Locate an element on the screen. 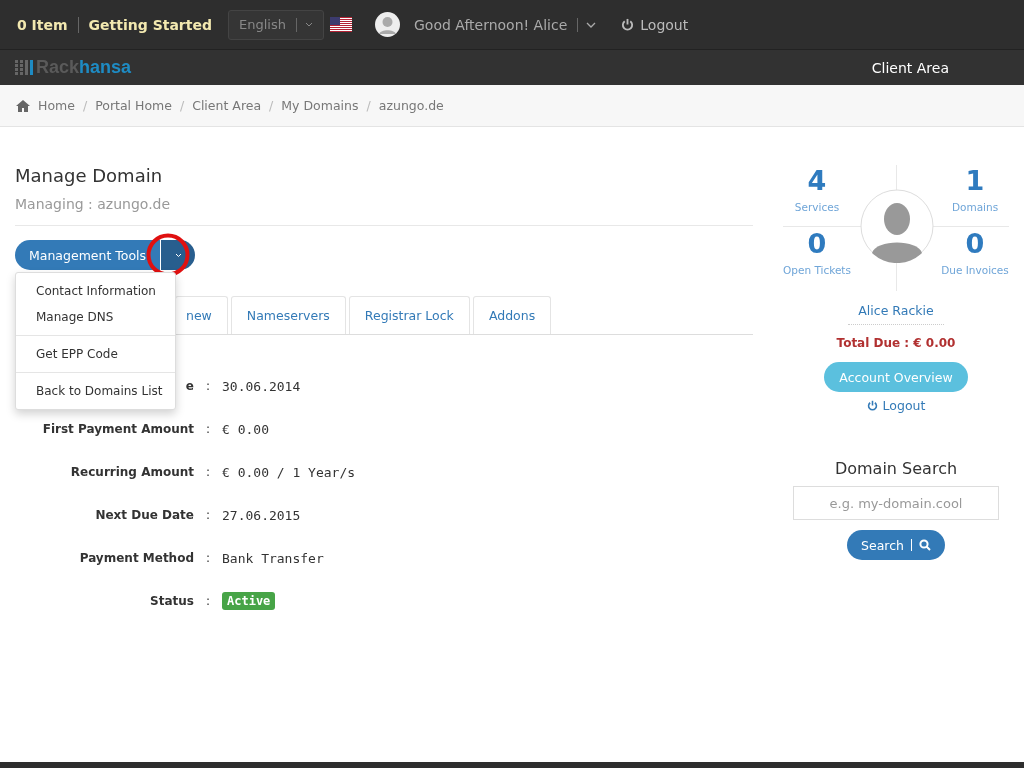  menu-item: Manage DNS is located at coordinates (95, 317).